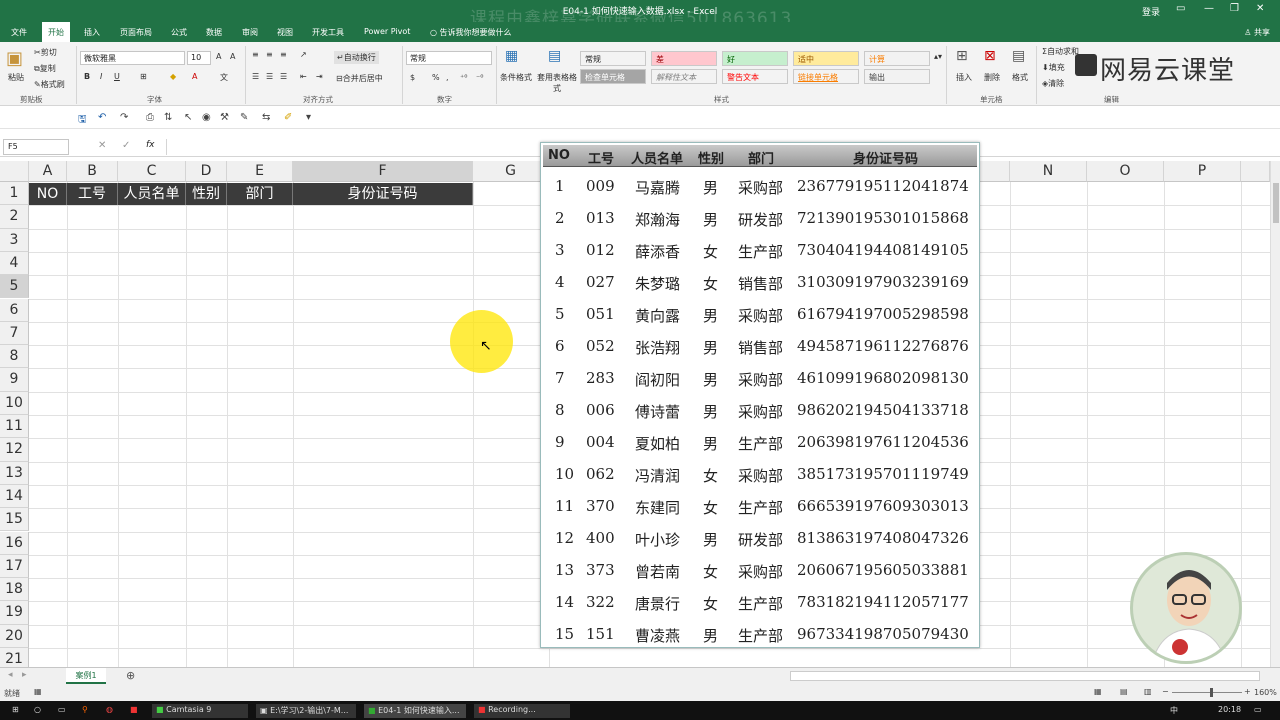 The height and width of the screenshot is (720, 1280). I want to click on close-icon: ✕, so click(1260, 8).